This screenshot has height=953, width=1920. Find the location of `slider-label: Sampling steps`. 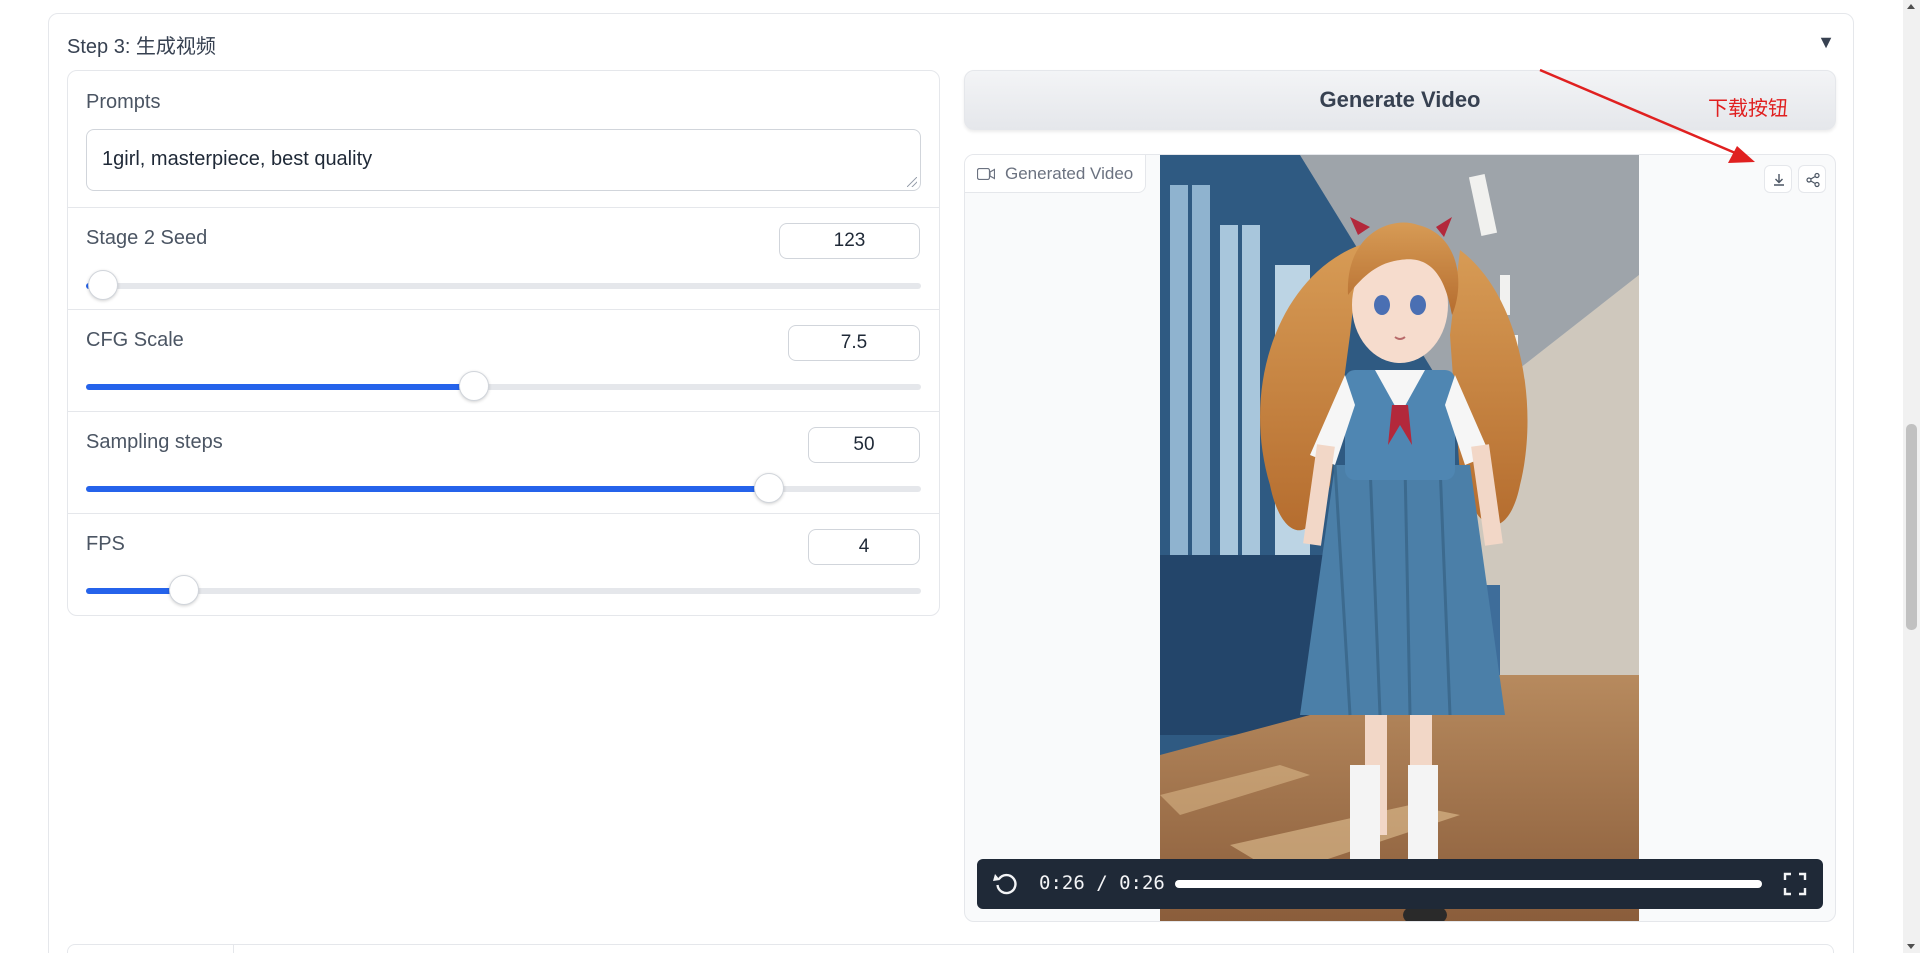

slider-label: Sampling steps is located at coordinates (154, 442).